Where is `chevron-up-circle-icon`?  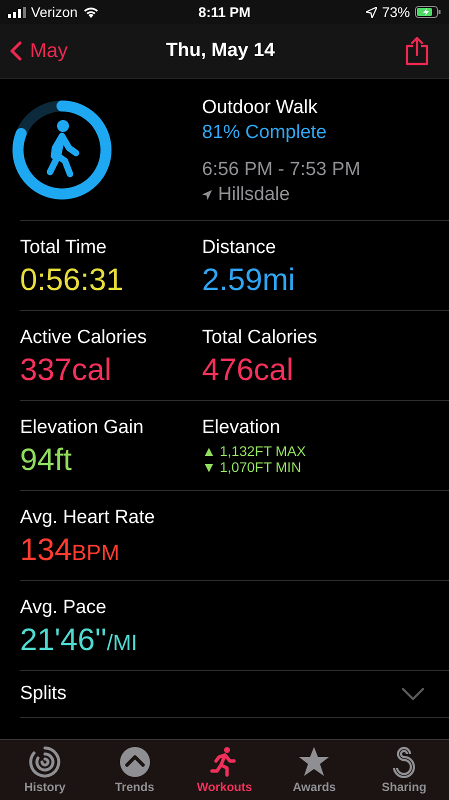 chevron-up-circle-icon is located at coordinates (134, 762).